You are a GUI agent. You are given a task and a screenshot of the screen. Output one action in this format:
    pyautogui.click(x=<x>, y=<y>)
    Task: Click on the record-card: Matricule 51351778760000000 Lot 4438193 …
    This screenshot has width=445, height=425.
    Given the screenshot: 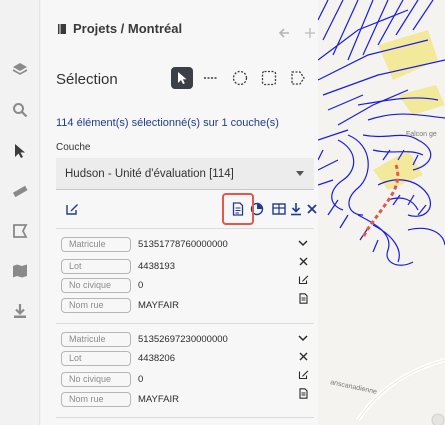 What is the action you would take?
    pyautogui.click(x=187, y=281)
    